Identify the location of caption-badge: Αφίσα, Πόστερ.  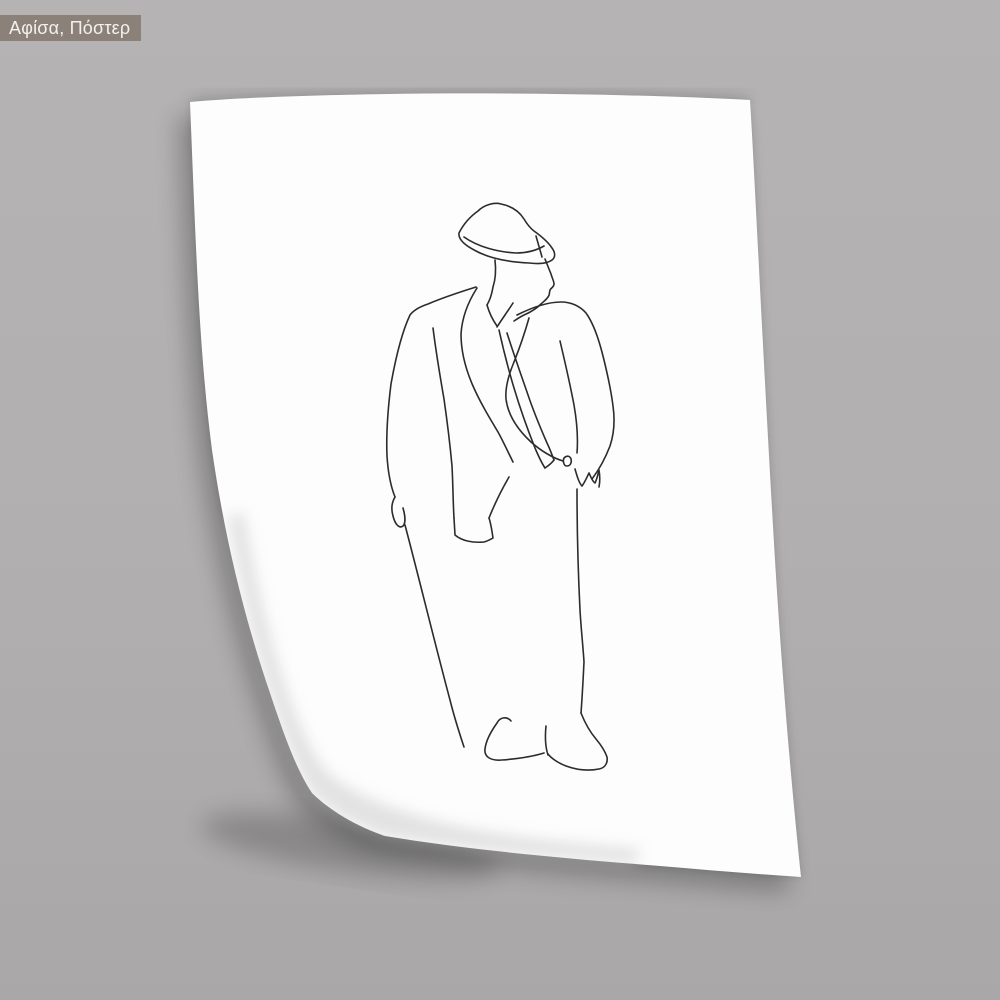
(71, 28).